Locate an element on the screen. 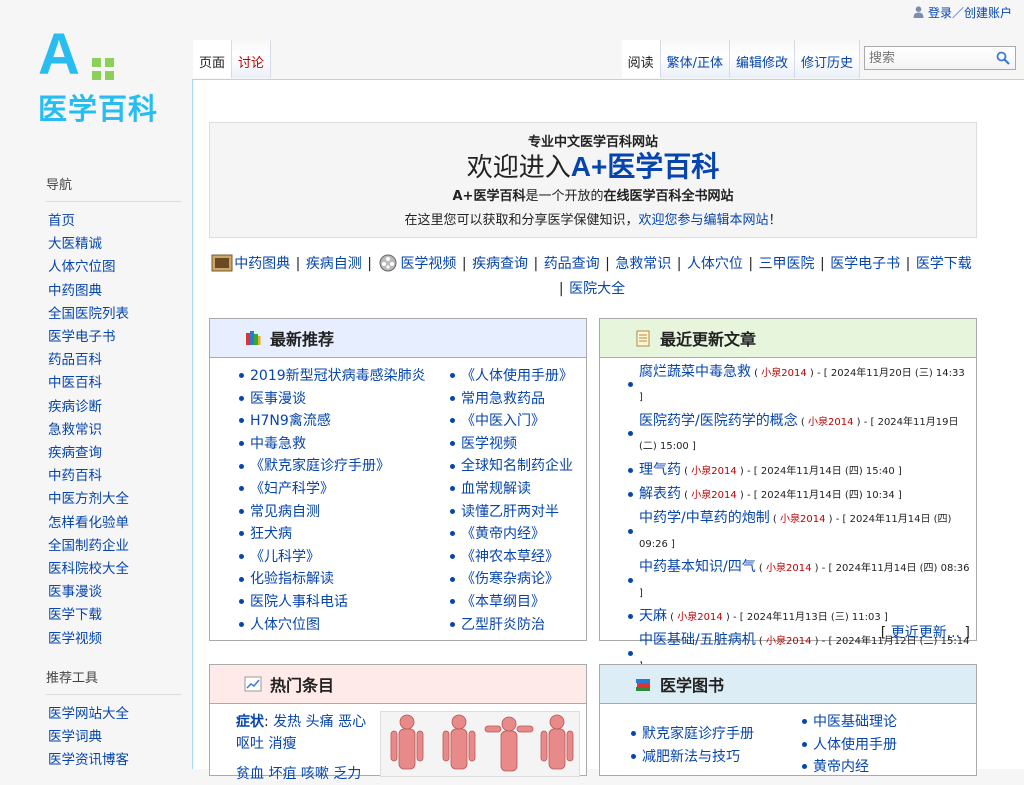 This screenshot has height=785, width=1024. login-link: 登录／创建账户 is located at coordinates (970, 13).